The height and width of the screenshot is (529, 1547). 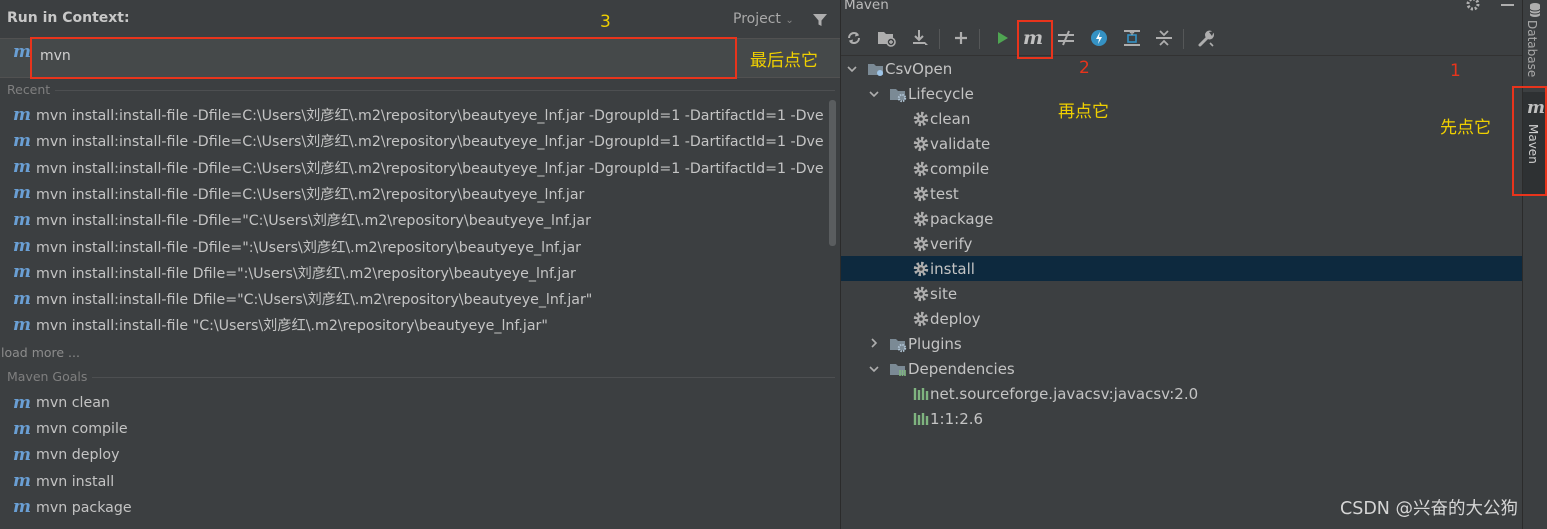 What do you see at coordinates (887, 38) in the screenshot?
I see `import-folder-icon` at bounding box center [887, 38].